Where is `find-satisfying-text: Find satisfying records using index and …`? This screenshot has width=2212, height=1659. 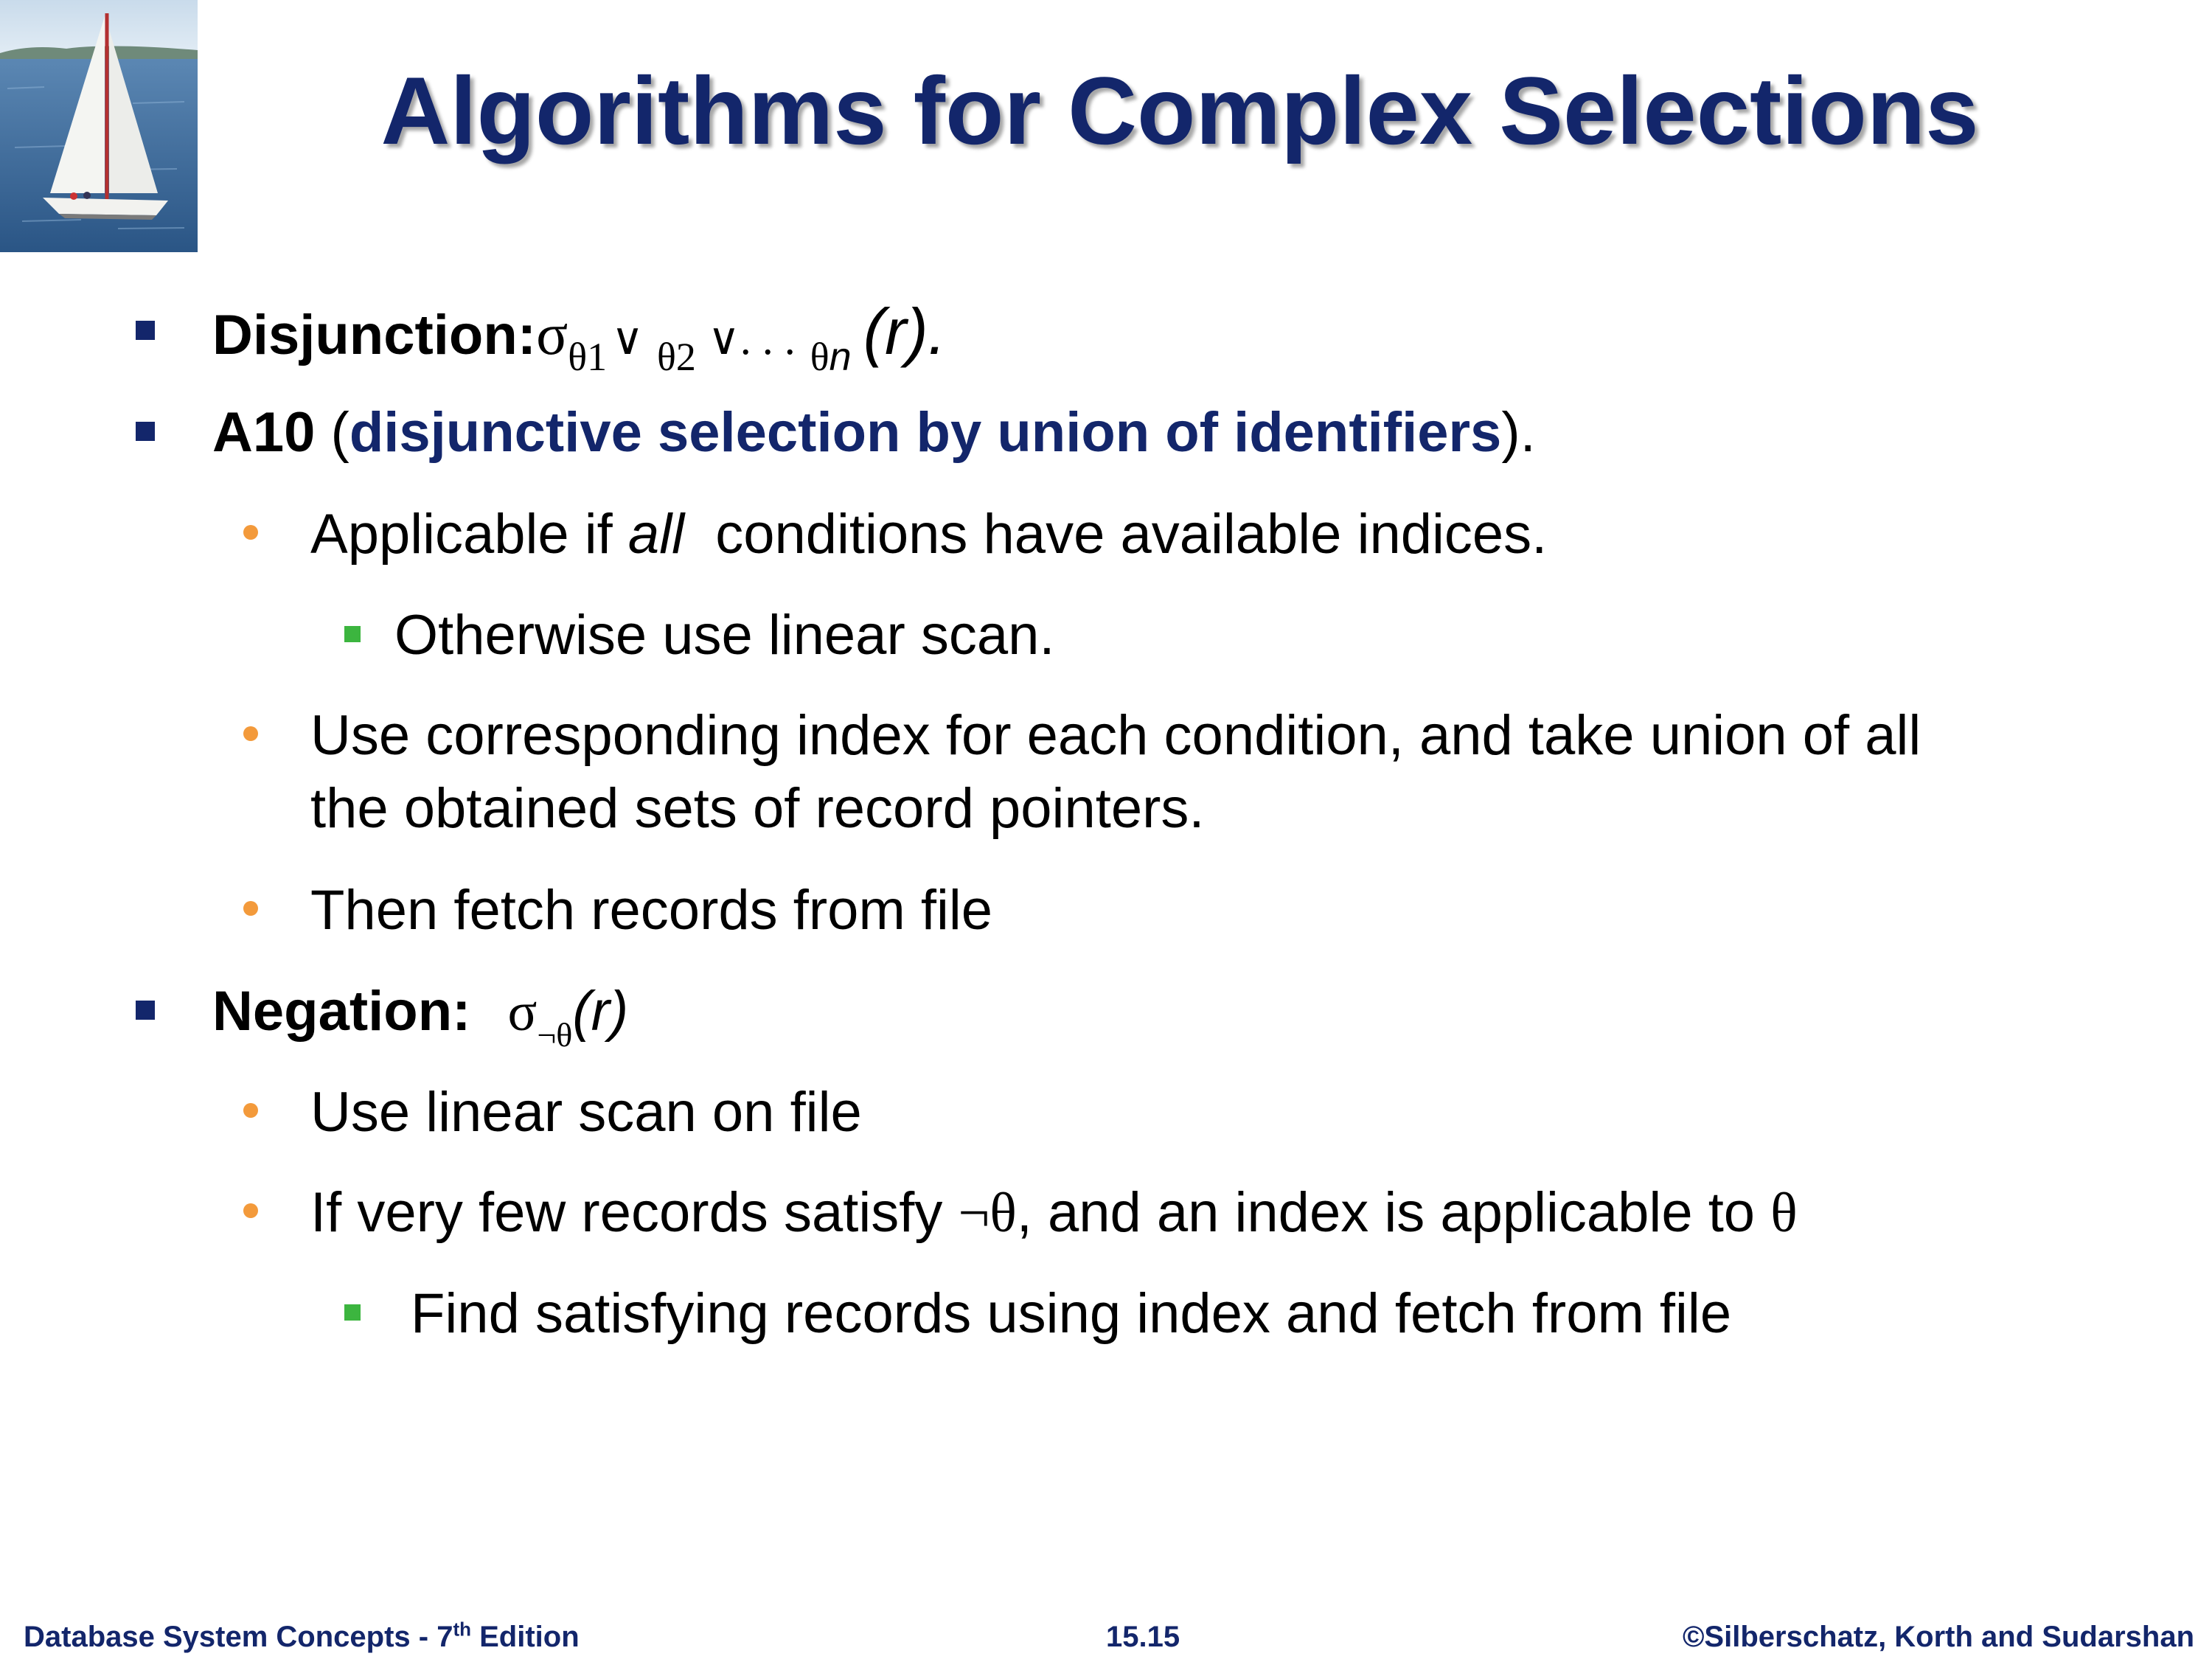 find-satisfying-text: Find satisfying records using index and … is located at coordinates (1071, 1313).